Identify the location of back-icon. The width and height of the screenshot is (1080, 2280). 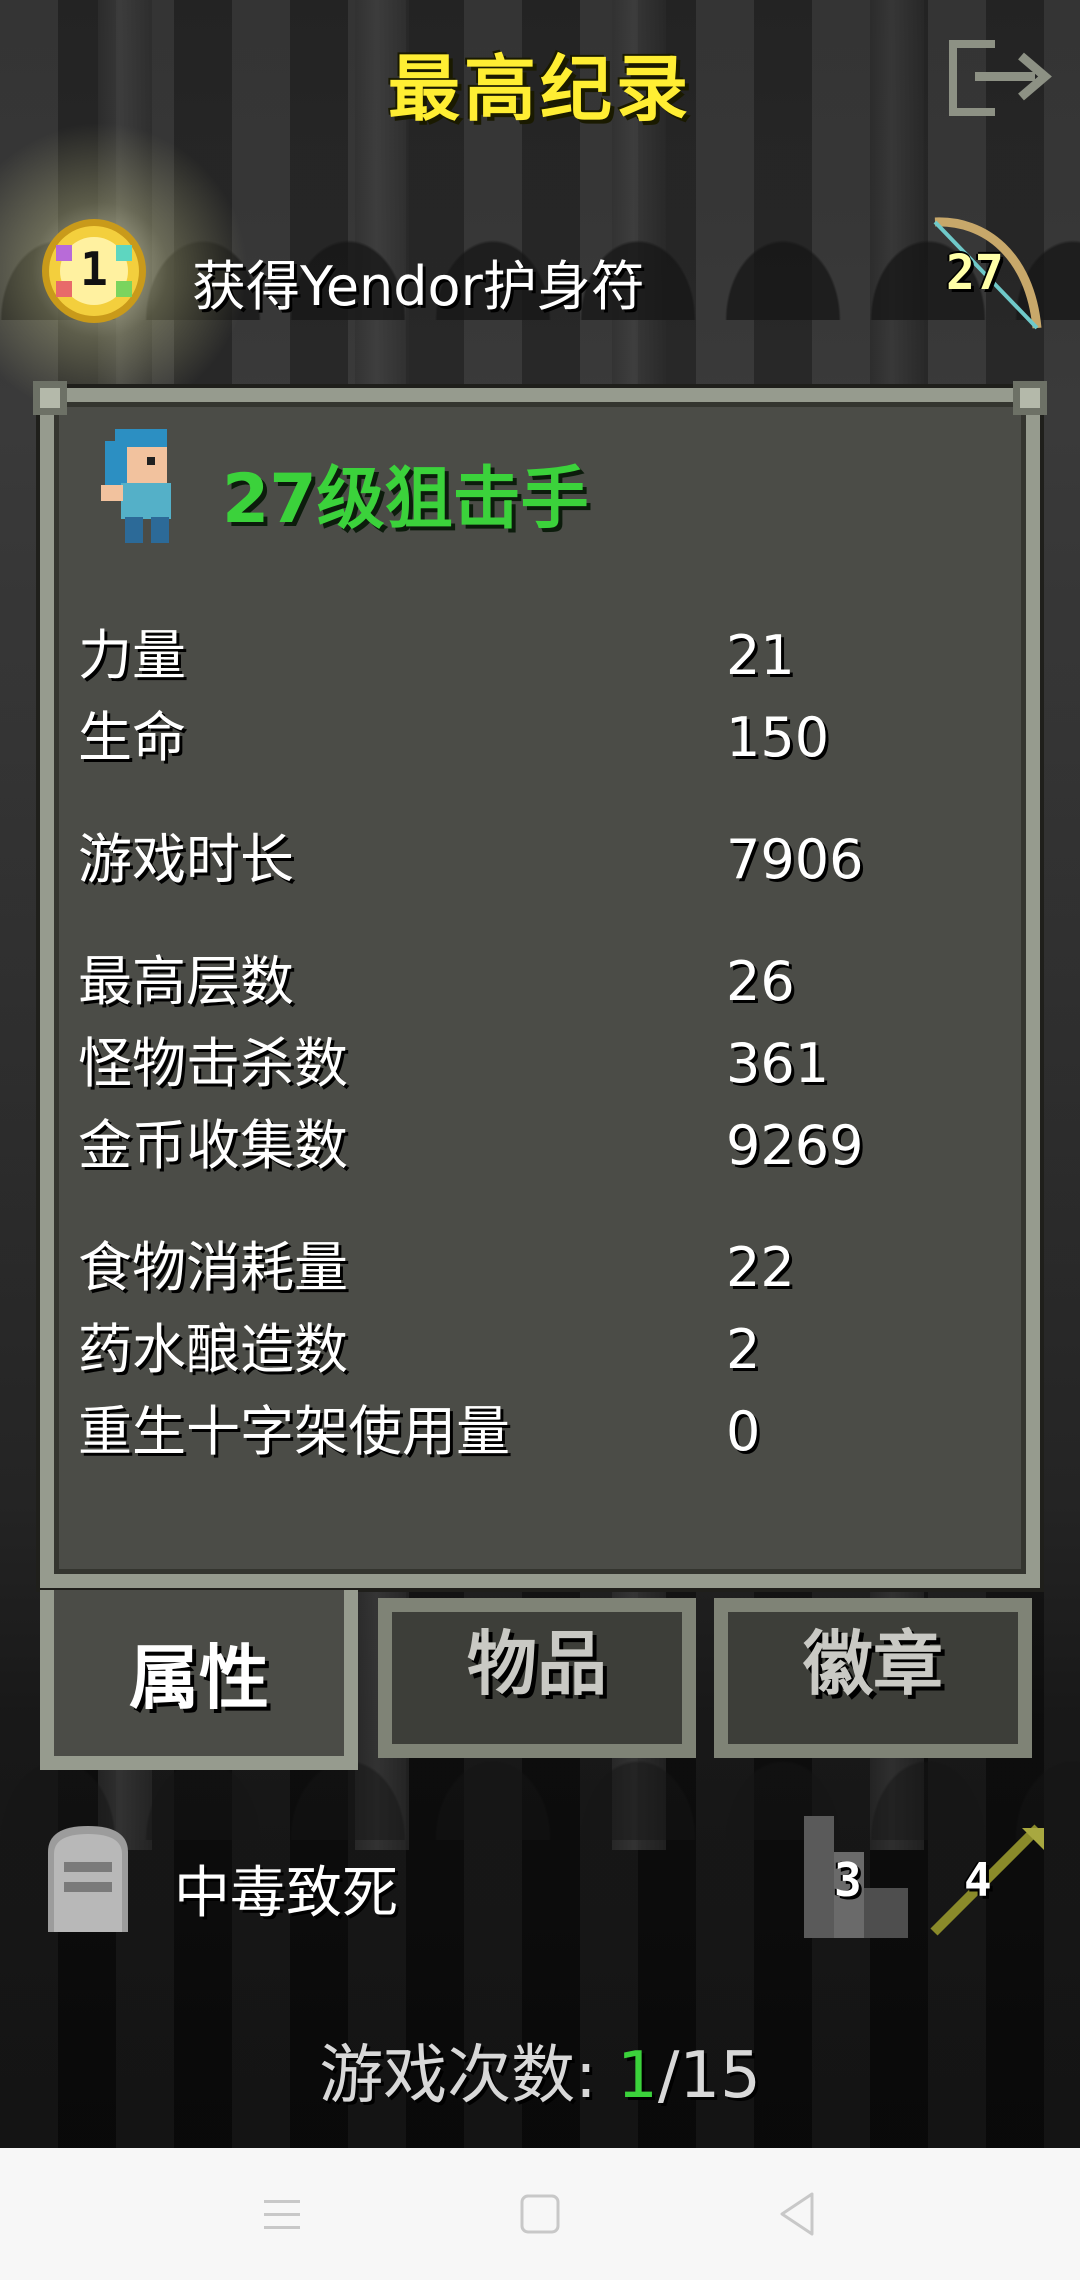
(797, 2214).